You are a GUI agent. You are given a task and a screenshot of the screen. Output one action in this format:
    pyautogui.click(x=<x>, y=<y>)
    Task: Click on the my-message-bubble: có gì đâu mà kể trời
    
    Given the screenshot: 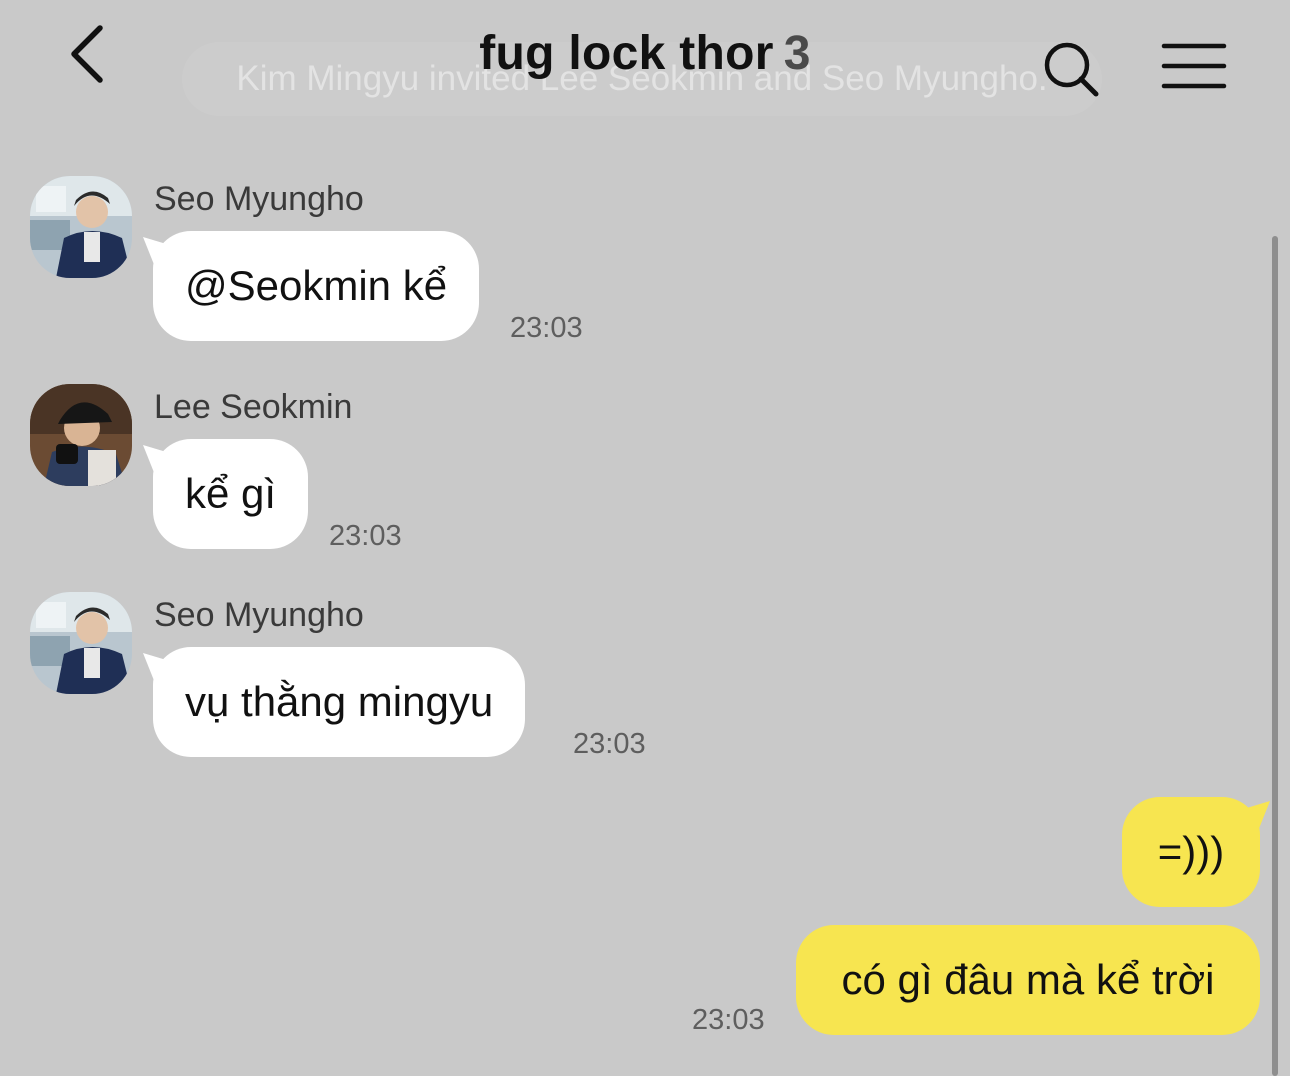 What is the action you would take?
    pyautogui.click(x=1028, y=980)
    